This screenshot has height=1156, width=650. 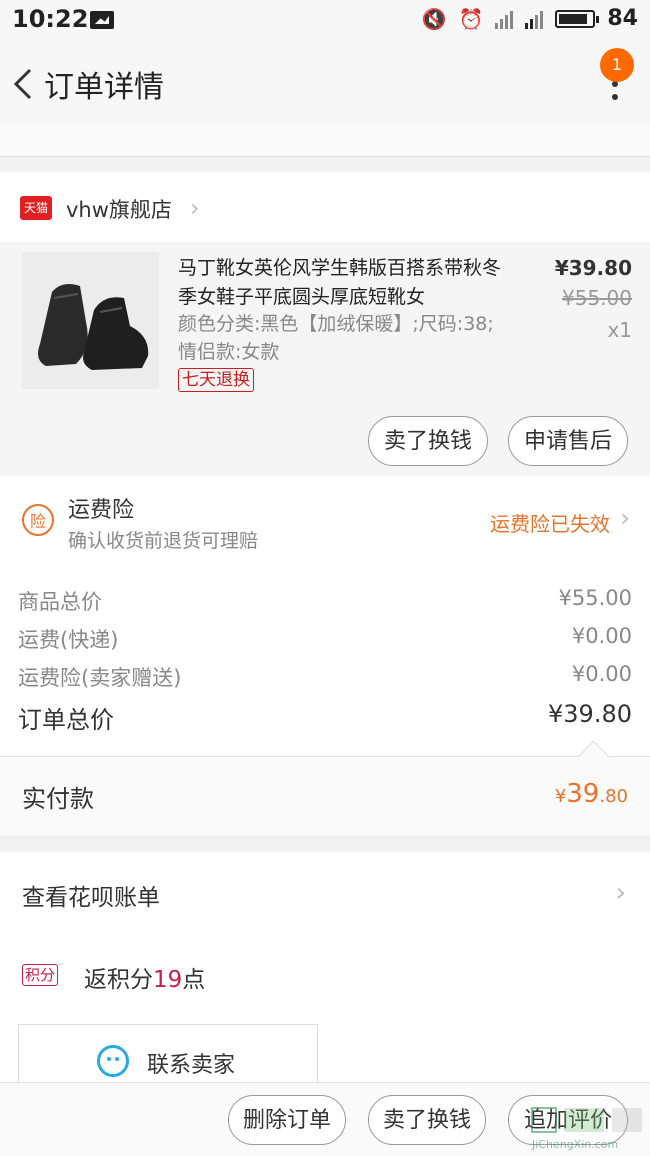 I want to click on points-prefix: 返积分, so click(x=118, y=980).